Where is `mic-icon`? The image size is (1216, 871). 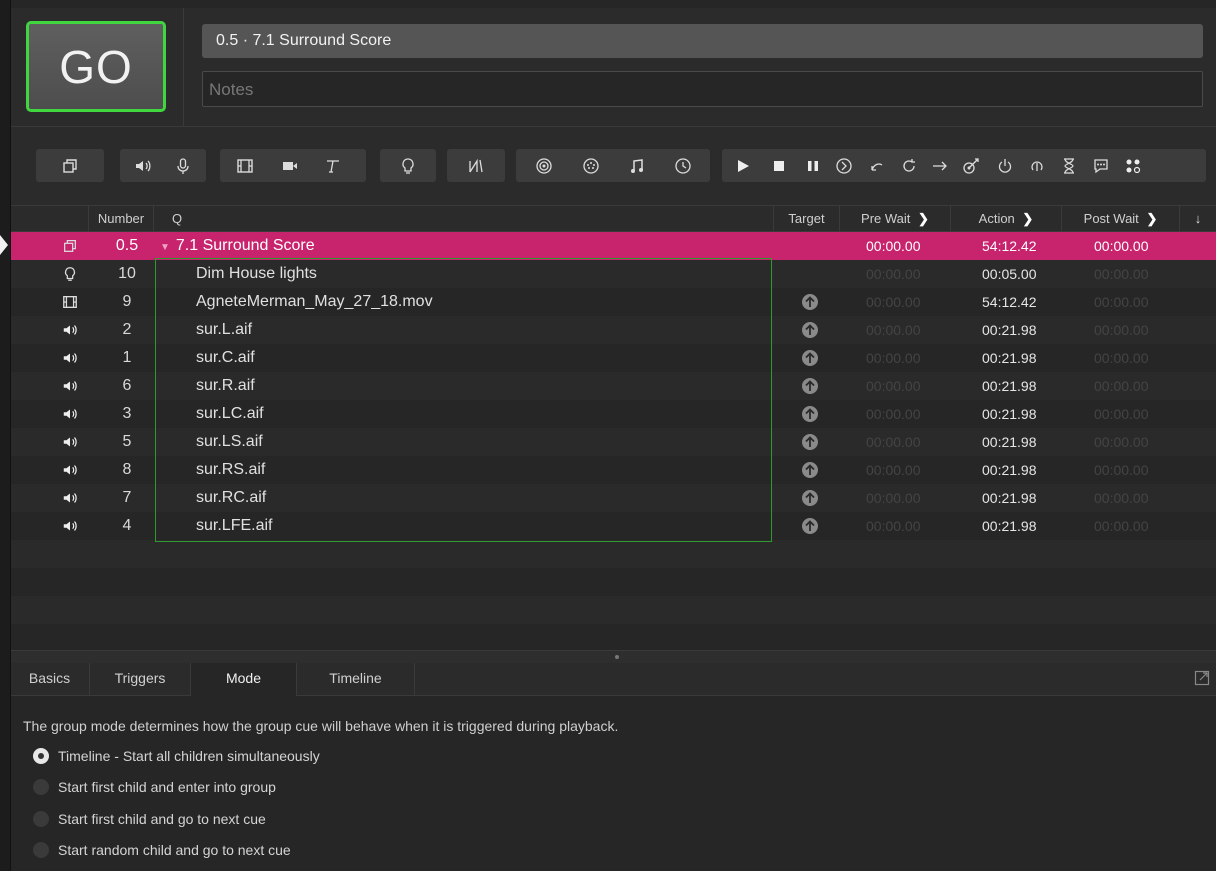
mic-icon is located at coordinates (183, 165).